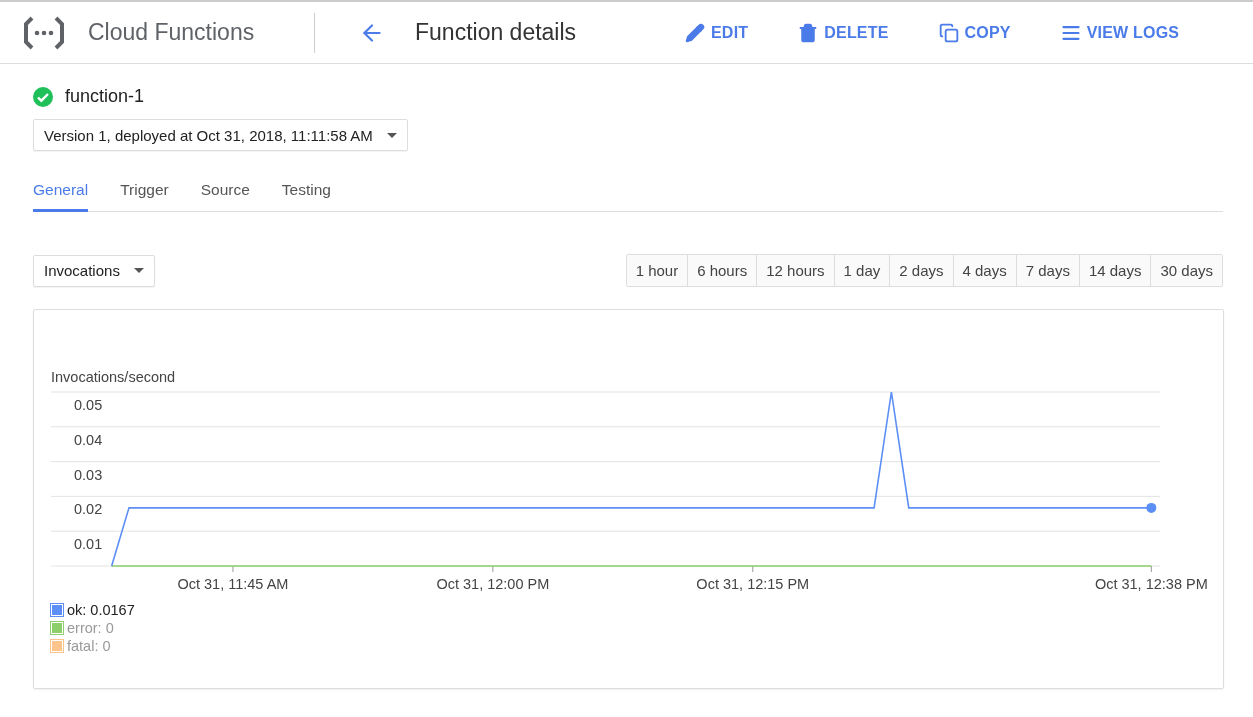 The width and height of the screenshot is (1253, 717). What do you see at coordinates (1186, 270) in the screenshot?
I see `time-range-button: 30 days` at bounding box center [1186, 270].